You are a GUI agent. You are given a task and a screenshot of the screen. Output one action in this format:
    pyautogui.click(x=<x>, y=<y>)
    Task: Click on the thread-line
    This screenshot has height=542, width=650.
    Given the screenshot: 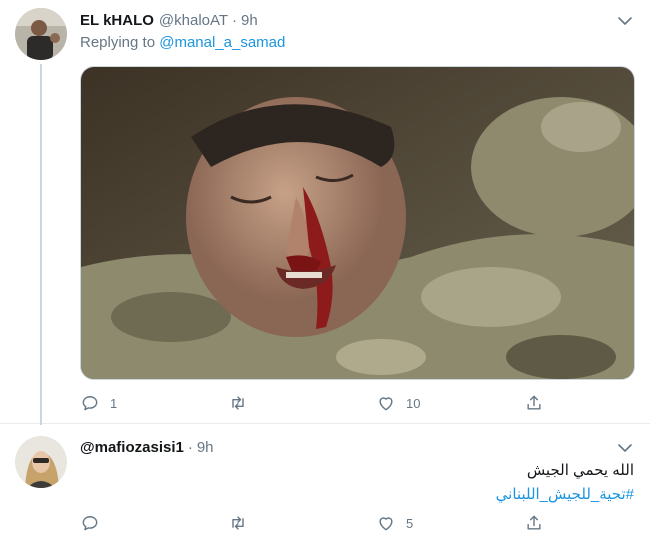 What is the action you would take?
    pyautogui.click(x=41, y=244)
    